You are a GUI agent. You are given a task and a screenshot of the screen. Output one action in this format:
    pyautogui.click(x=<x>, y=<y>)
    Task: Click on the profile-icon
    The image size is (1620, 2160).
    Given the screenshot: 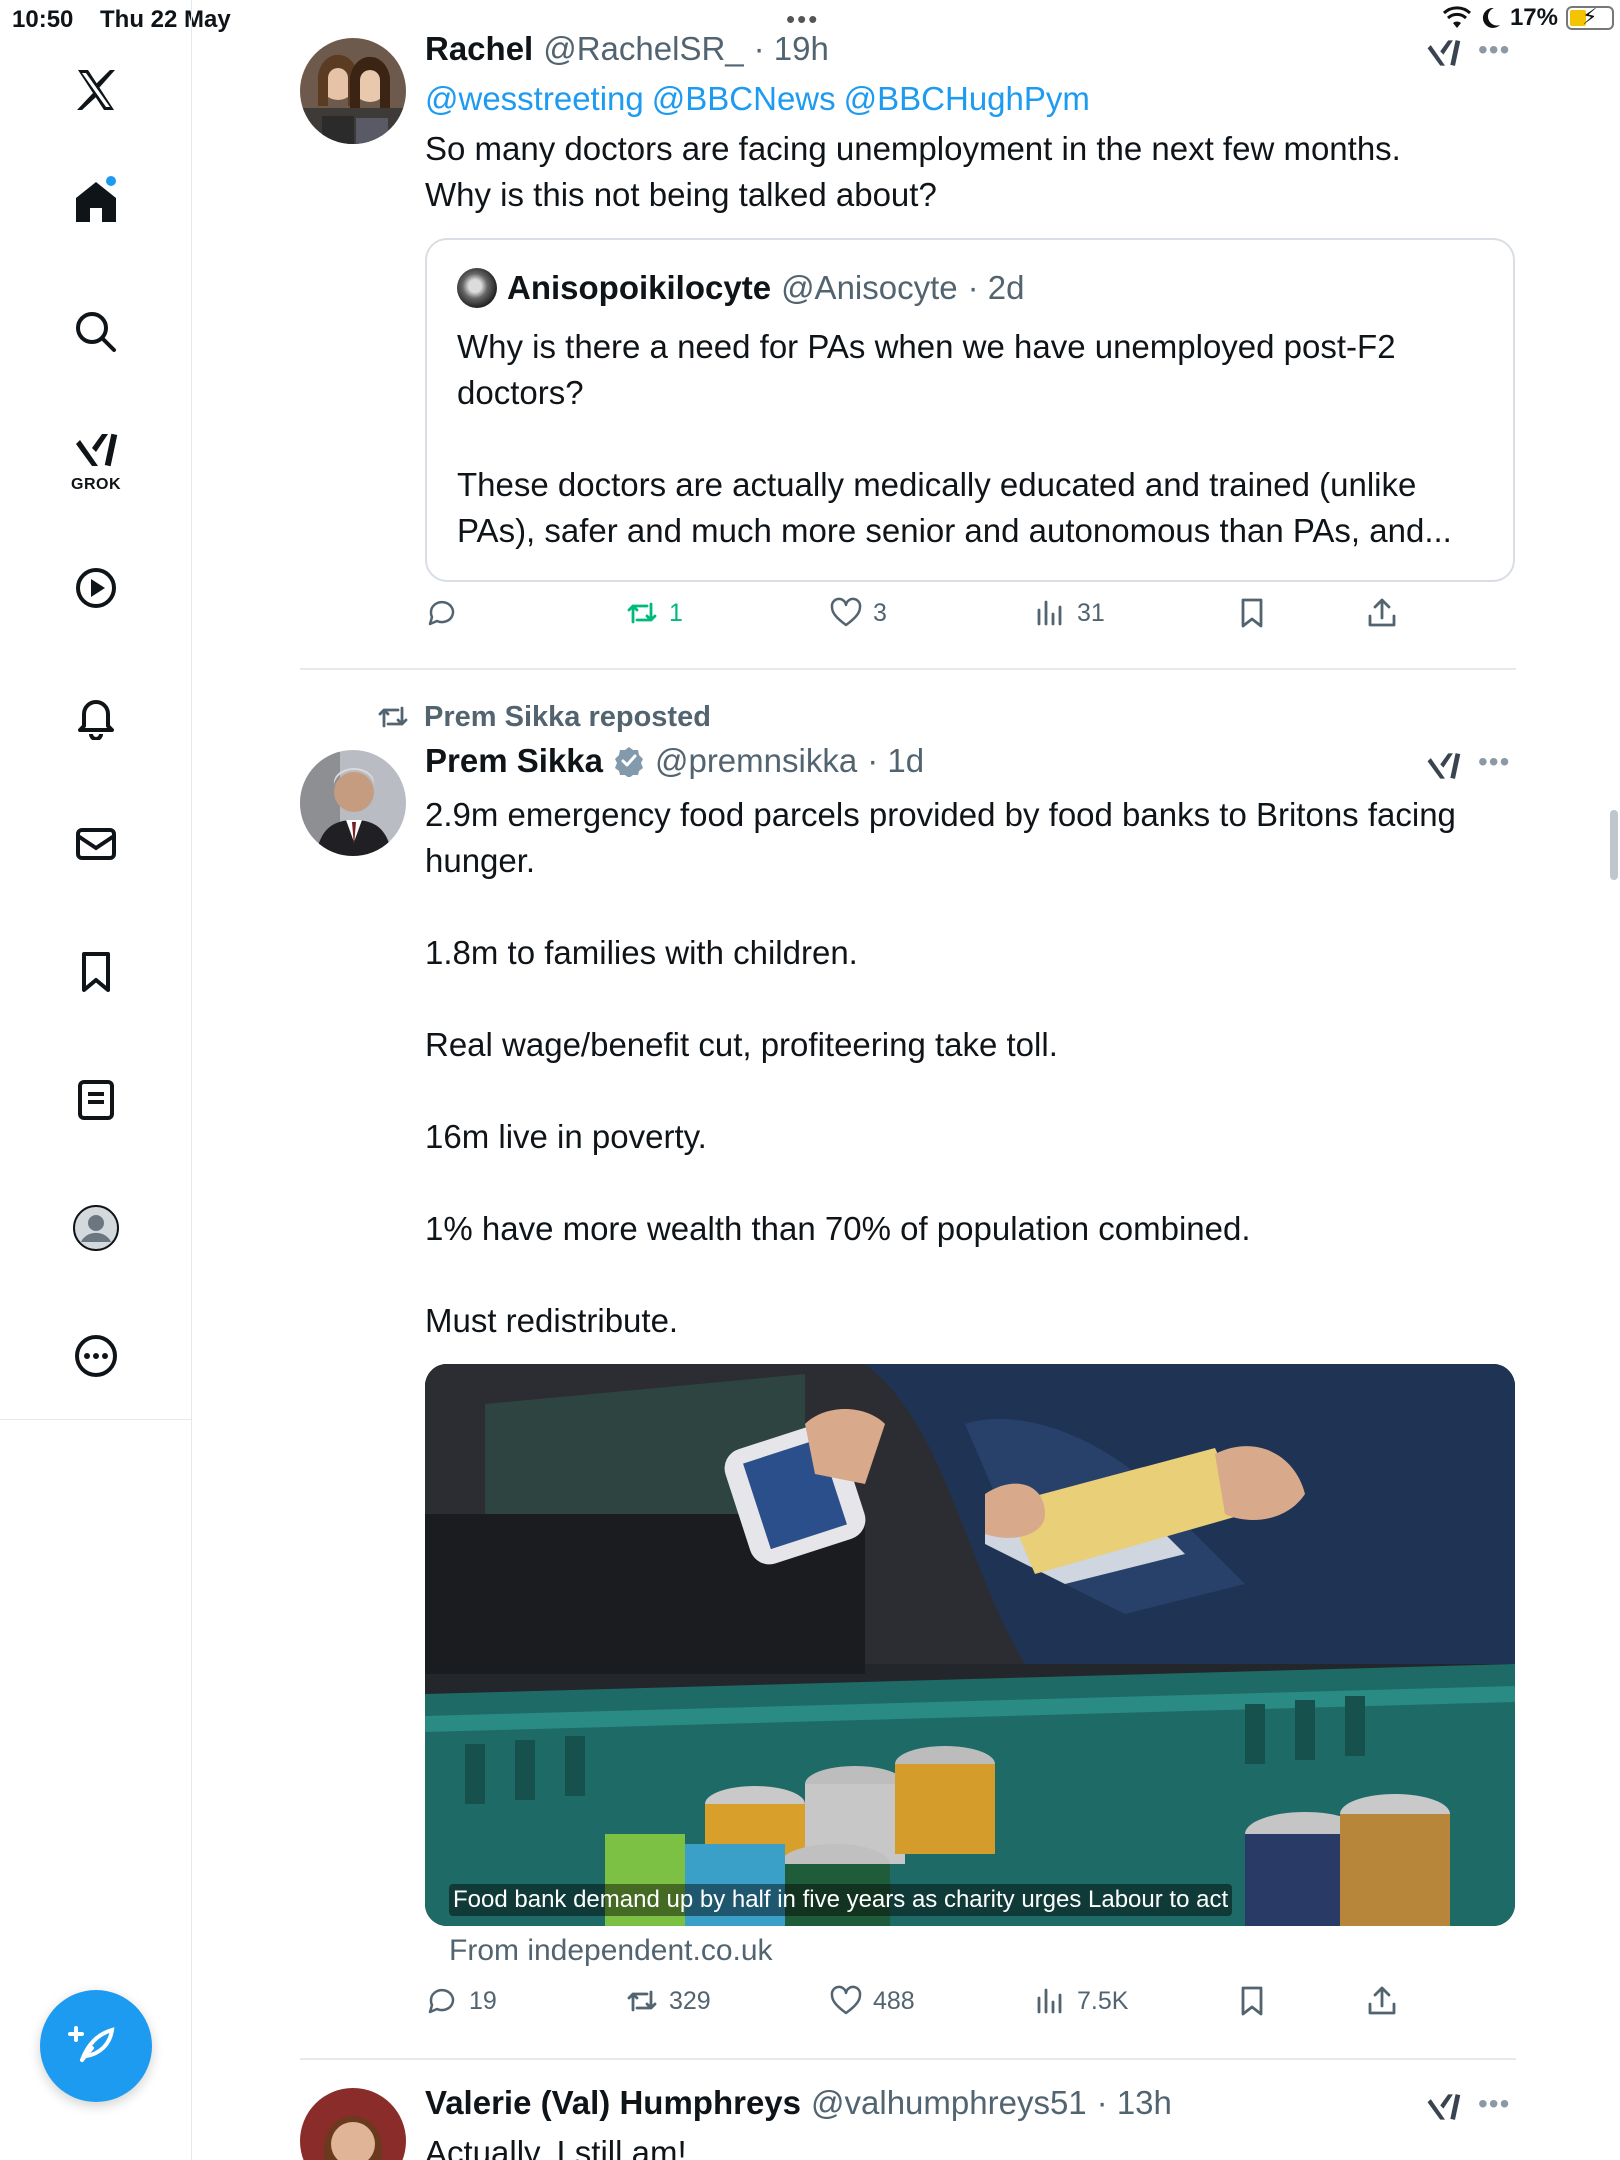 What is the action you would take?
    pyautogui.click(x=96, y=1228)
    